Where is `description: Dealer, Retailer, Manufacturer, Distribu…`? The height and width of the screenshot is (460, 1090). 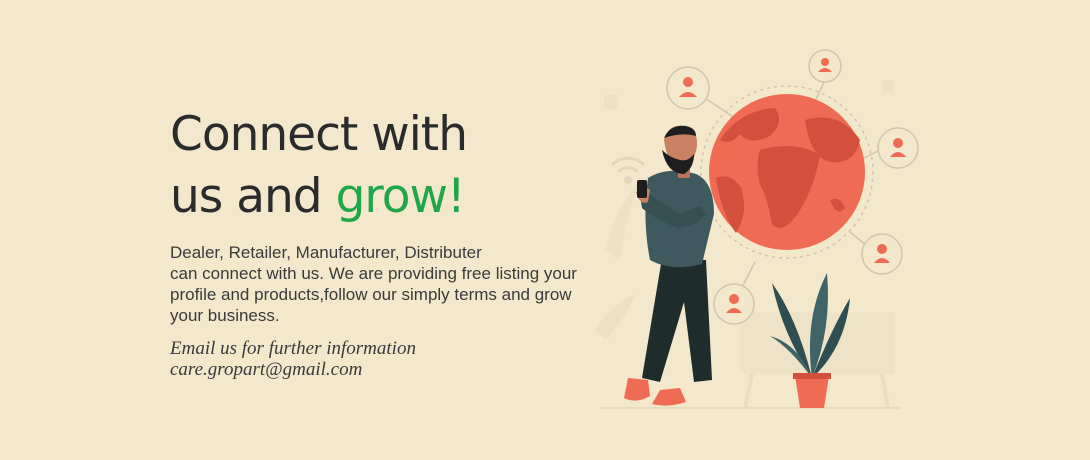 description: Dealer, Retailer, Manufacturer, Distribu… is located at coordinates (405, 284).